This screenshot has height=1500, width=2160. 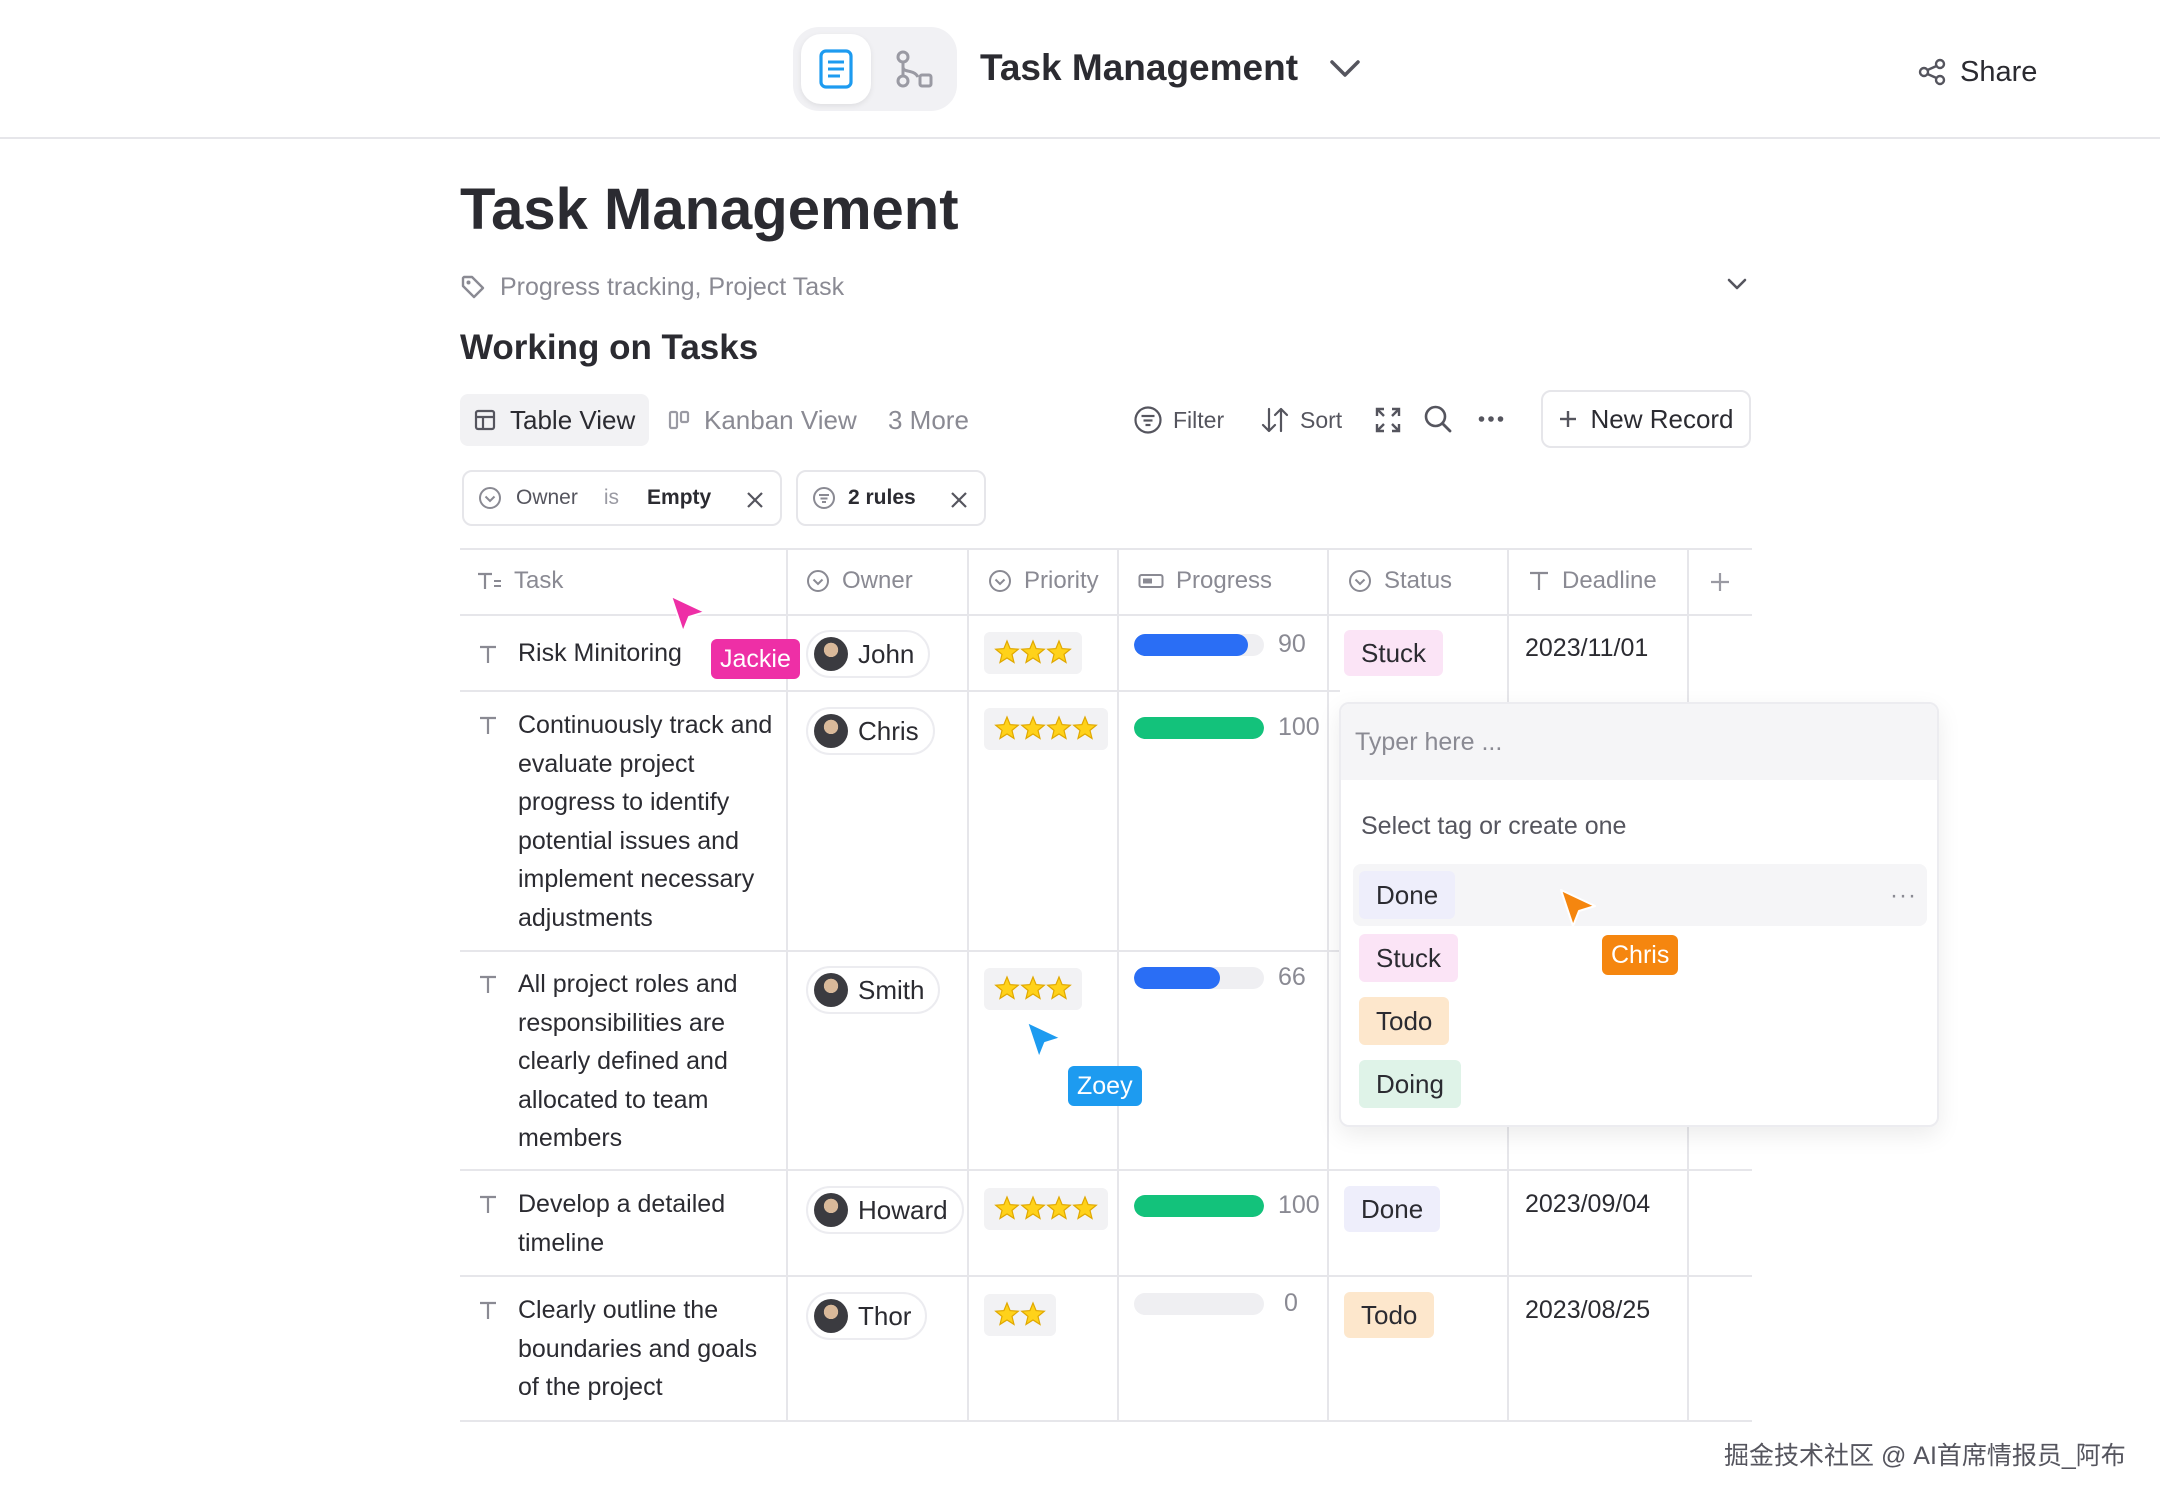 What do you see at coordinates (873, 990) in the screenshot?
I see `owner-pill: Smith` at bounding box center [873, 990].